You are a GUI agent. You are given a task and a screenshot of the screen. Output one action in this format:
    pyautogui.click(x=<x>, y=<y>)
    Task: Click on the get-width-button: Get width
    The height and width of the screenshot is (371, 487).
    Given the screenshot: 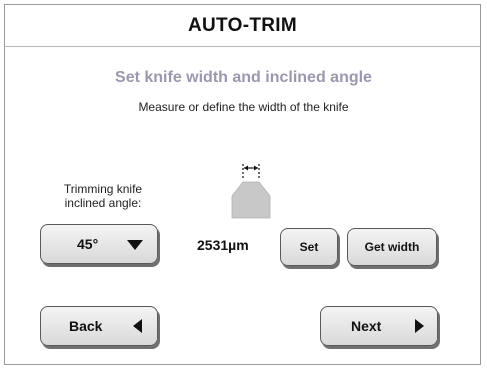 What is the action you would take?
    pyautogui.click(x=392, y=247)
    